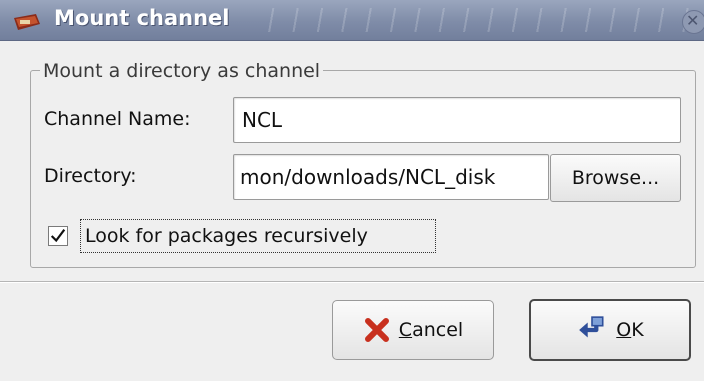 The height and width of the screenshot is (381, 704). Describe the element at coordinates (591, 327) in the screenshot. I see `ok-icon` at that location.